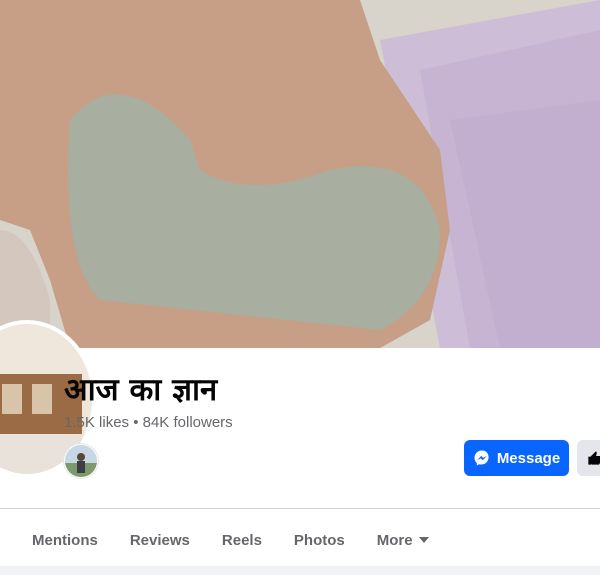 Image resolution: width=600 pixels, height=575 pixels. I want to click on page-title: आज का ज्ञान, so click(141, 390).